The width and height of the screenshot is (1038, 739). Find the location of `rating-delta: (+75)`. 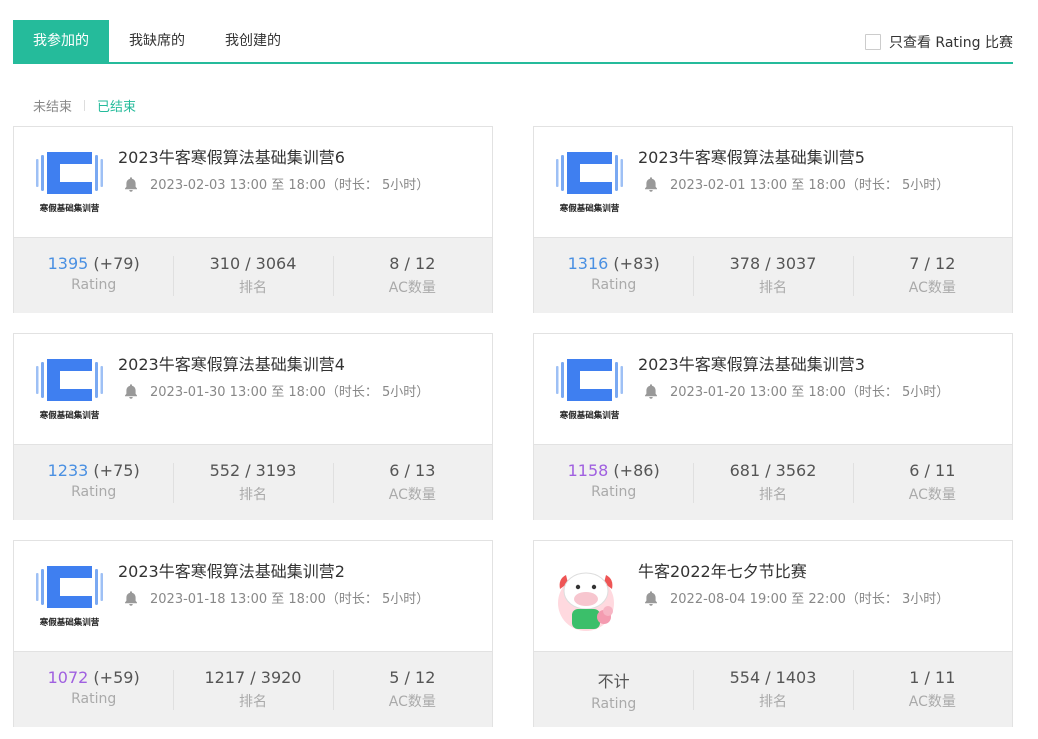

rating-delta: (+75) is located at coordinates (114, 470).